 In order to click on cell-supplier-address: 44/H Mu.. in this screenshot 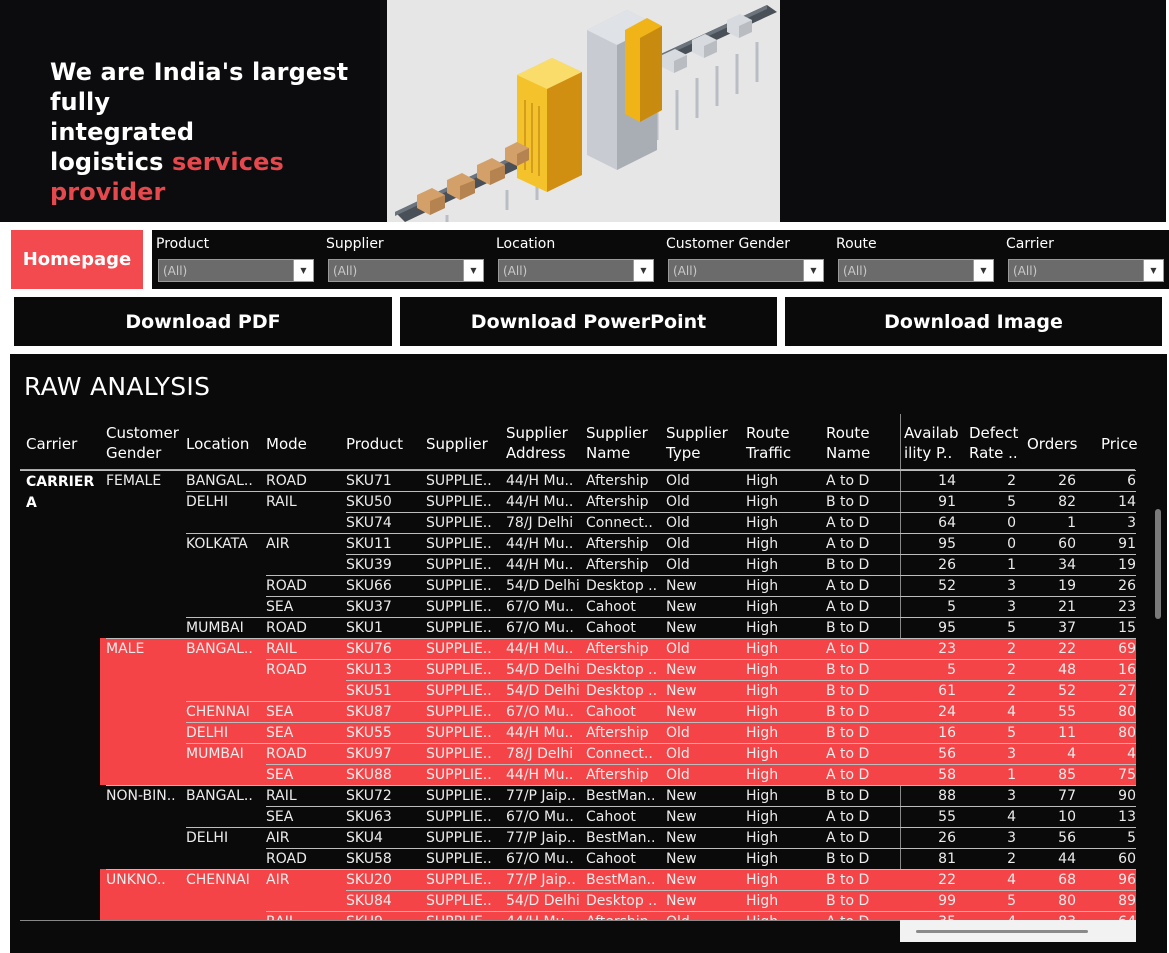, I will do `click(540, 502)`.